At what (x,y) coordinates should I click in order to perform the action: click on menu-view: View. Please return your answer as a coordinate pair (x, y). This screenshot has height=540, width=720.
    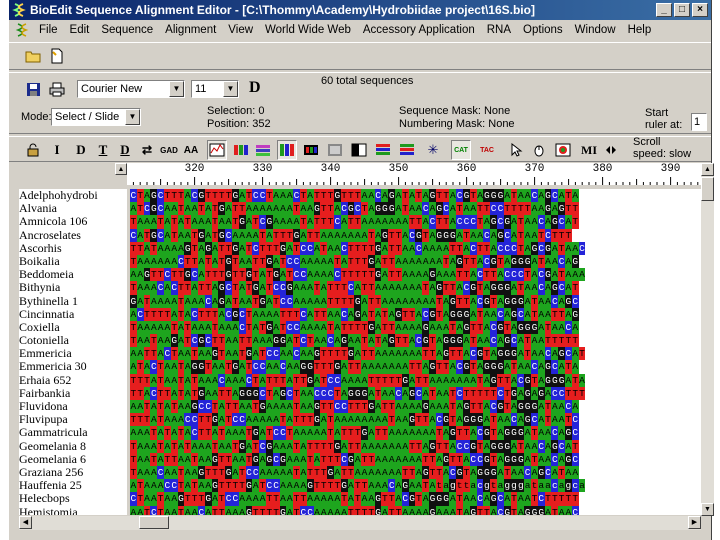
    Looking at the image, I should click on (240, 30).